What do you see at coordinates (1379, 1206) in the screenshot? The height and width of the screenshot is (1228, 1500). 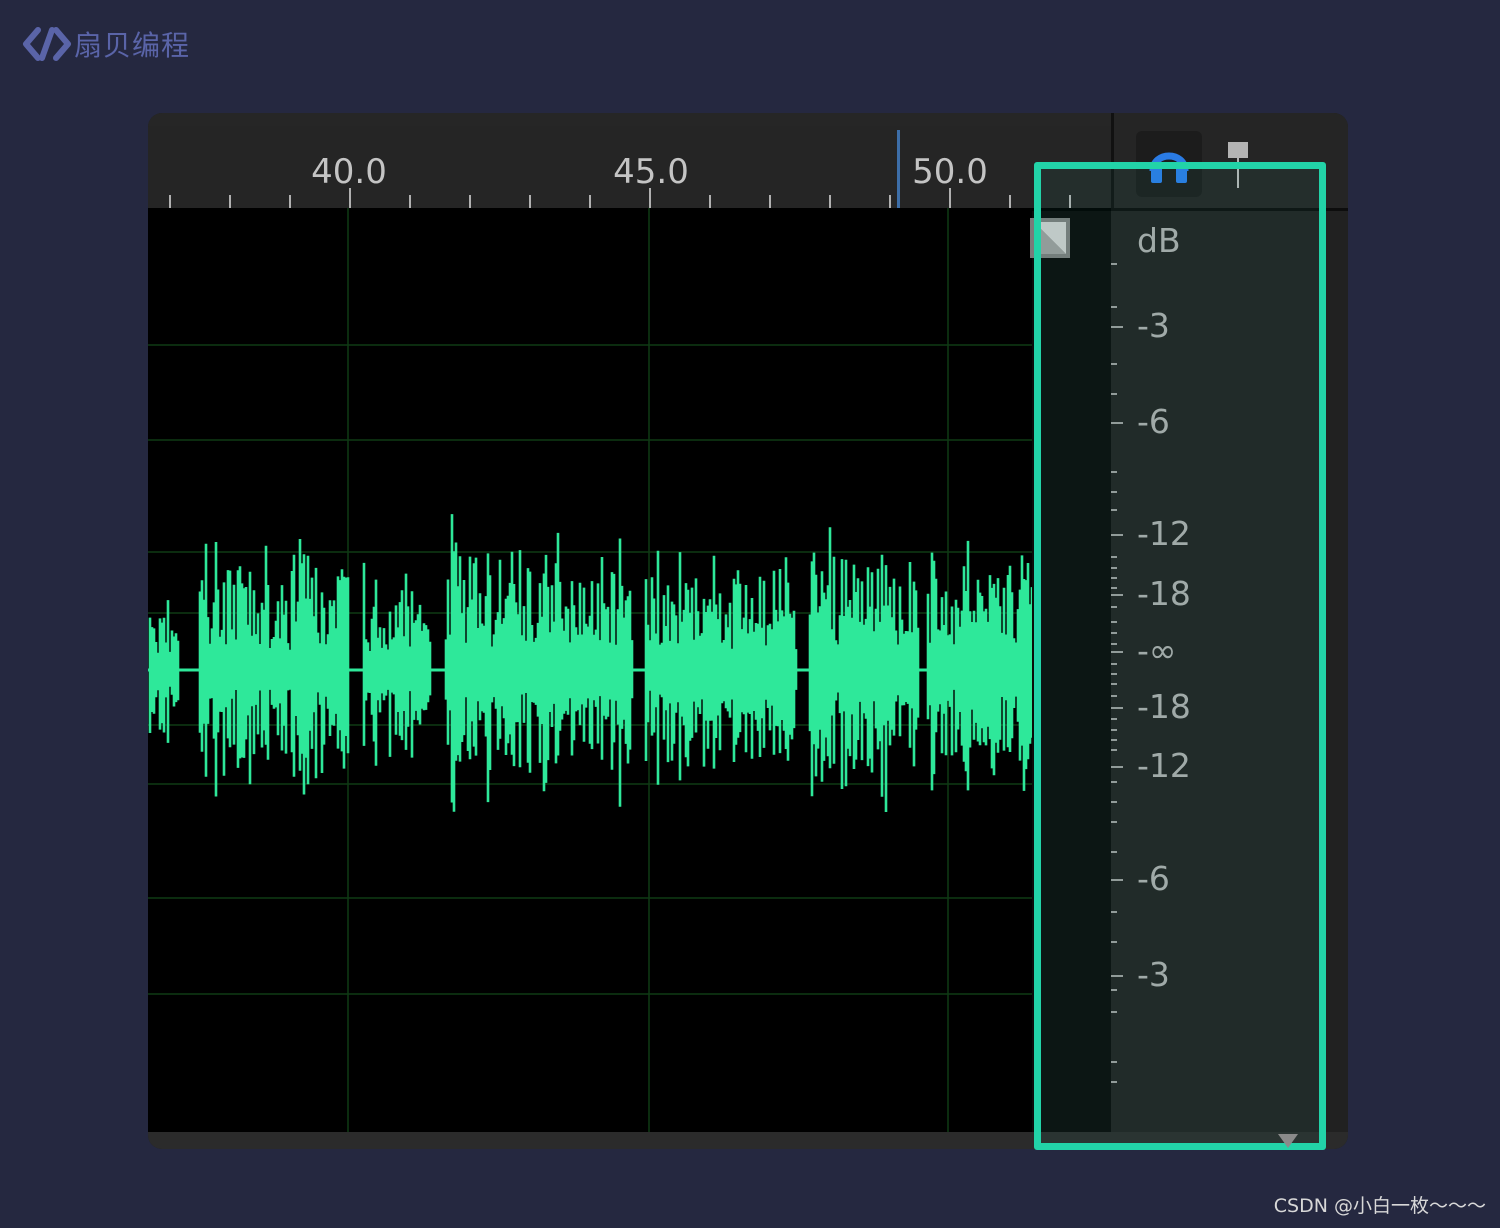 I see `watermark: CSDN @小白一枚～～～` at bounding box center [1379, 1206].